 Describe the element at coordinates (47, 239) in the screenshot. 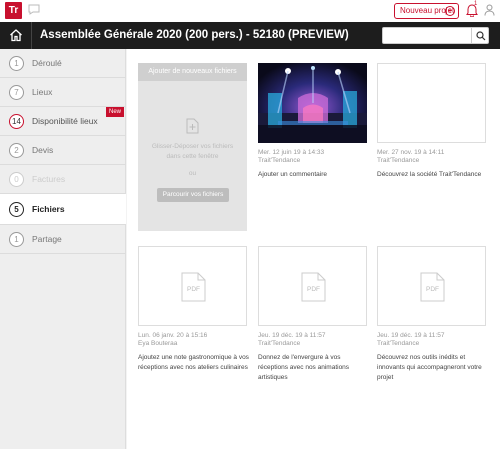

I see `sidebar-item-label: Partage` at that location.